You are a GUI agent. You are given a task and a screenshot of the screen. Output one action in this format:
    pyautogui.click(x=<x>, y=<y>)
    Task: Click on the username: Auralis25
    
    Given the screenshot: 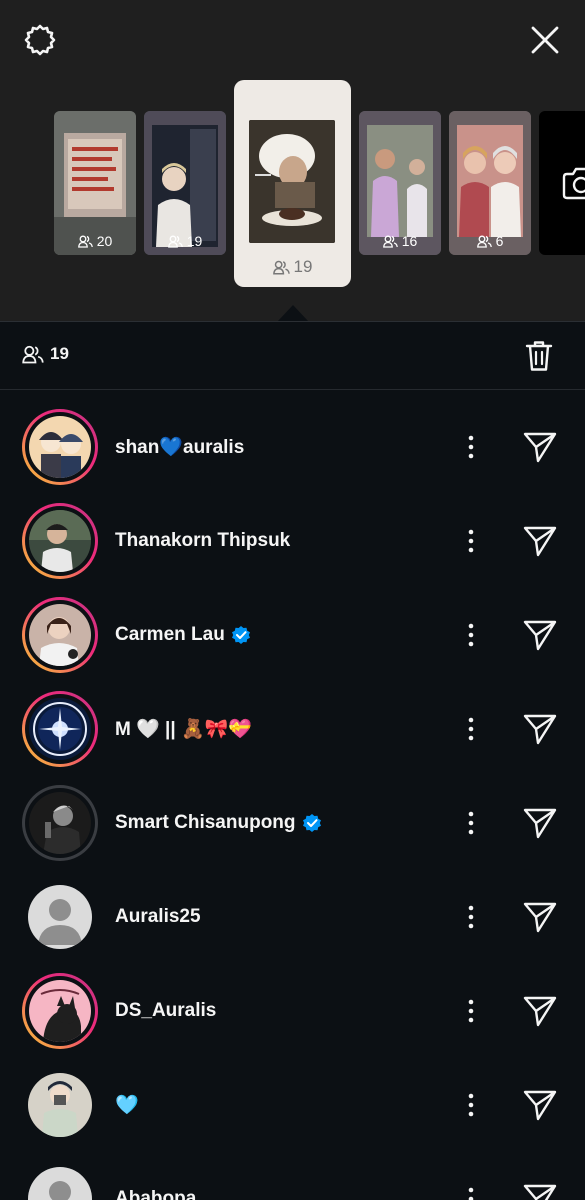 What is the action you would take?
    pyautogui.click(x=158, y=917)
    